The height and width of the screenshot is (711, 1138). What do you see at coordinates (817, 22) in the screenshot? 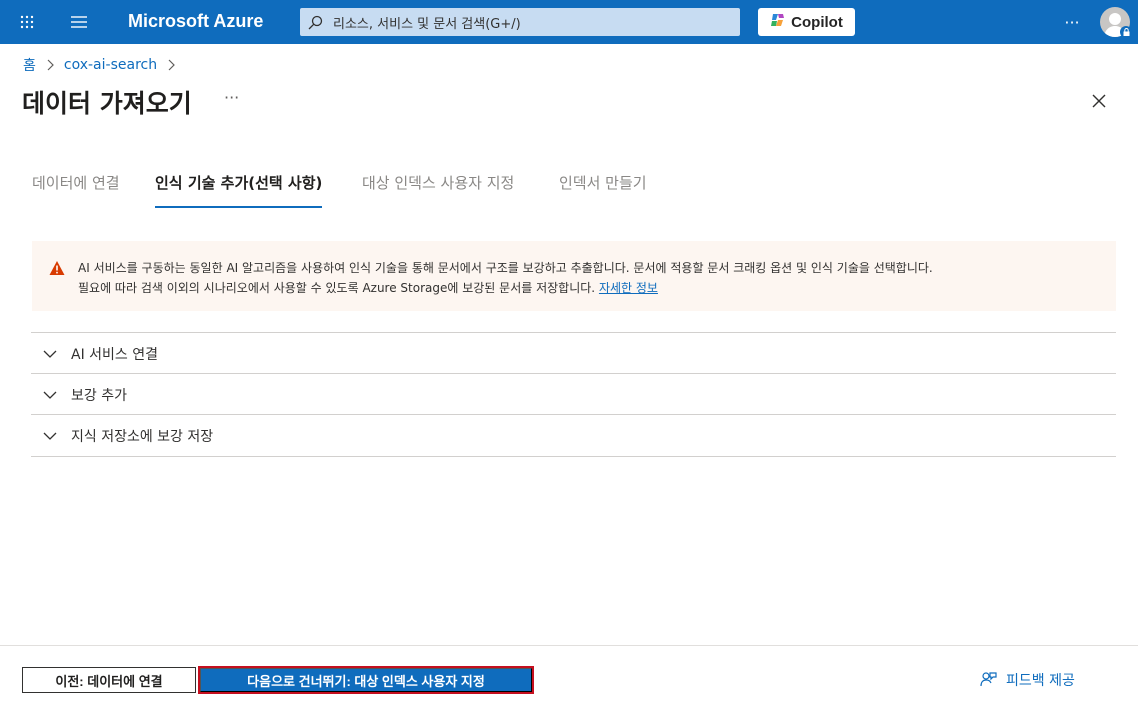
I see `copilot-label: Copilot` at bounding box center [817, 22].